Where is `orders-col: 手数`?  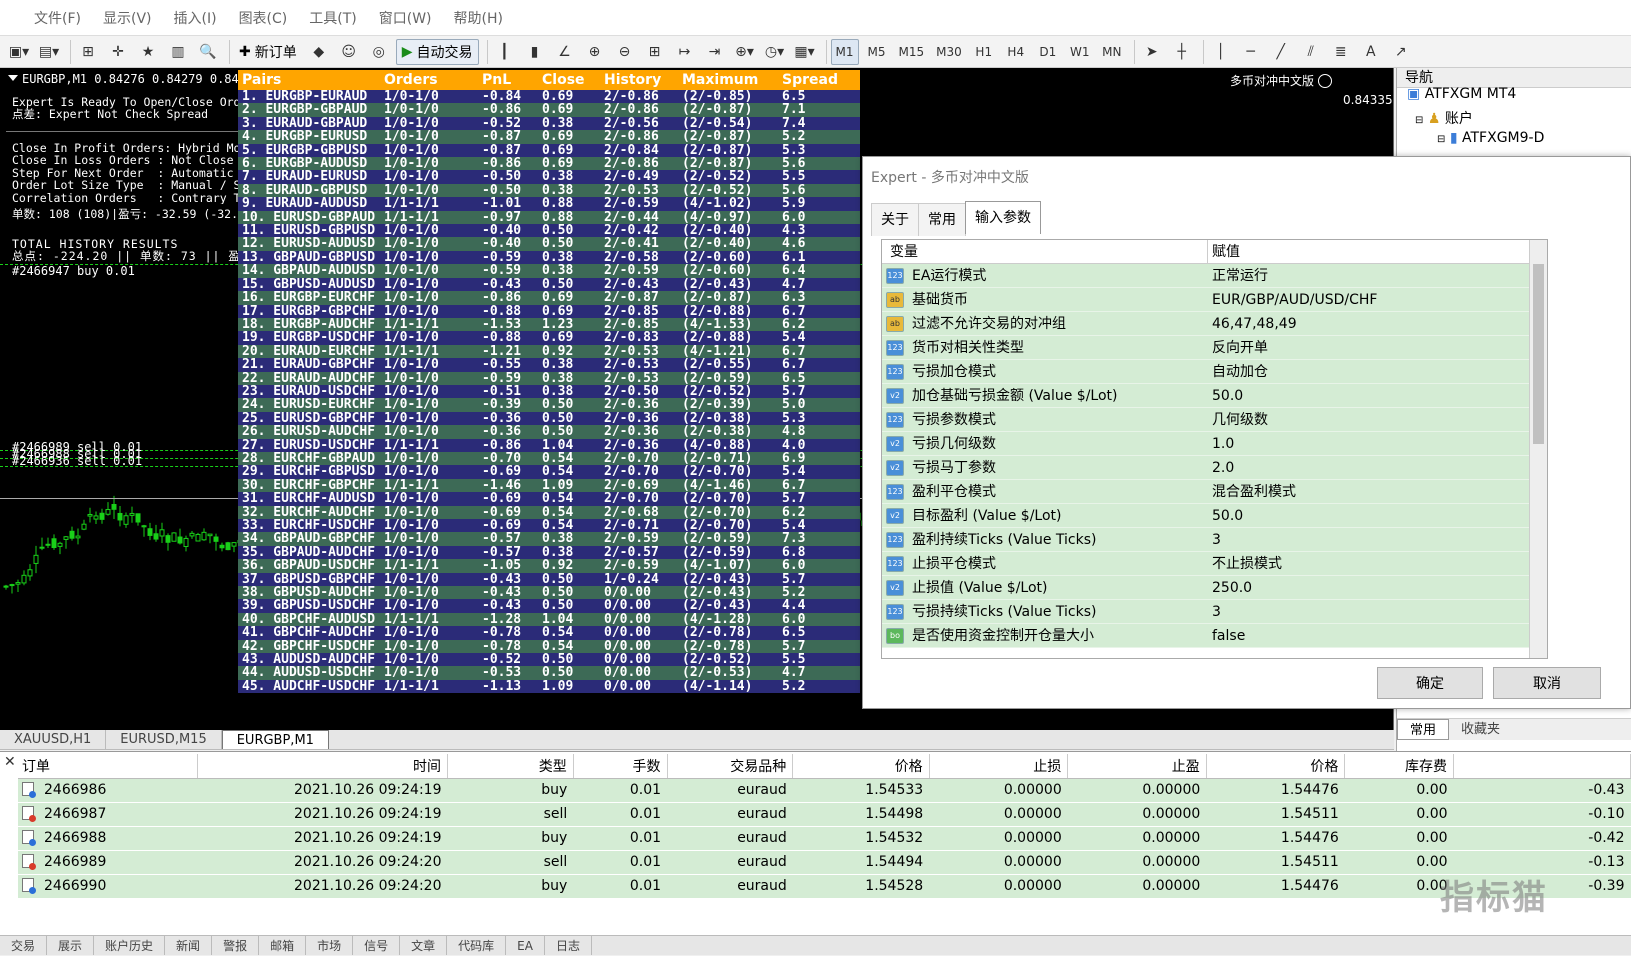 orders-col: 手数 is located at coordinates (620, 766).